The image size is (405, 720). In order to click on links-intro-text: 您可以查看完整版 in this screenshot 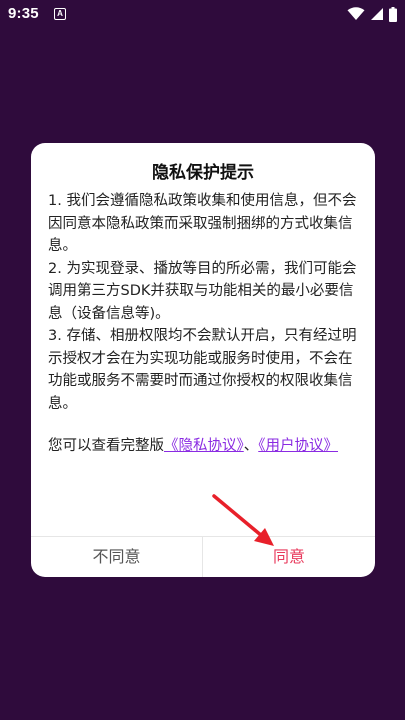, I will do `click(106, 446)`.